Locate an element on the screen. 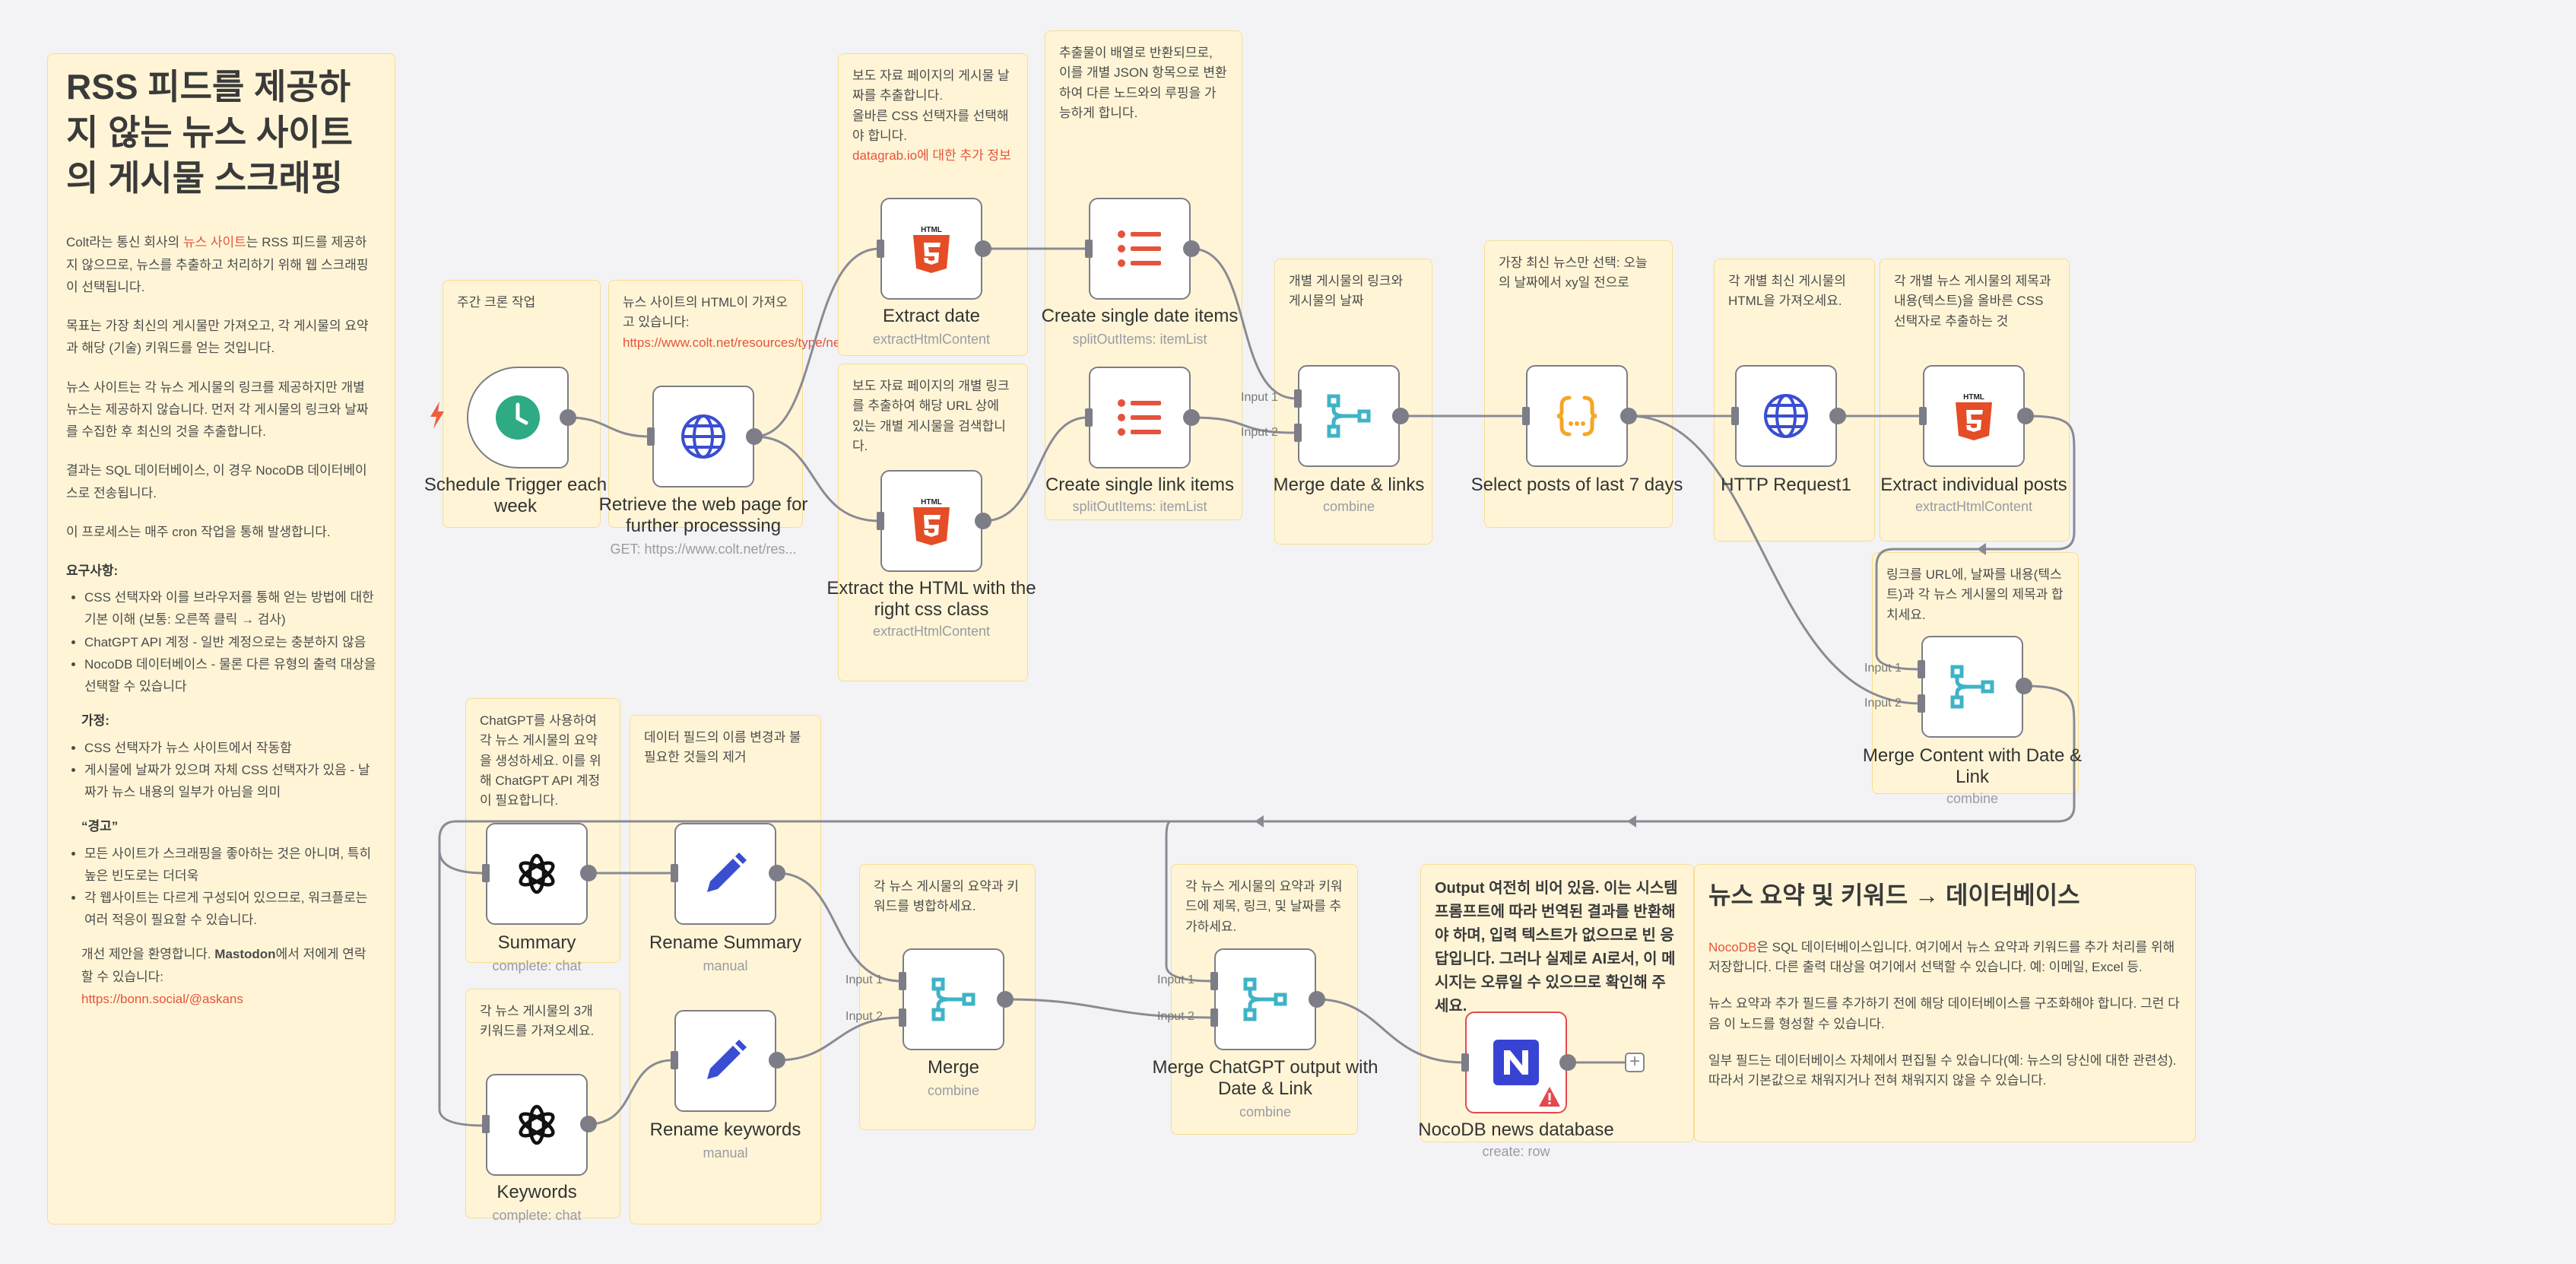 Image resolution: width=2576 pixels, height=1264 pixels. news-site-link: 뉴스 사이트 is located at coordinates (215, 242).